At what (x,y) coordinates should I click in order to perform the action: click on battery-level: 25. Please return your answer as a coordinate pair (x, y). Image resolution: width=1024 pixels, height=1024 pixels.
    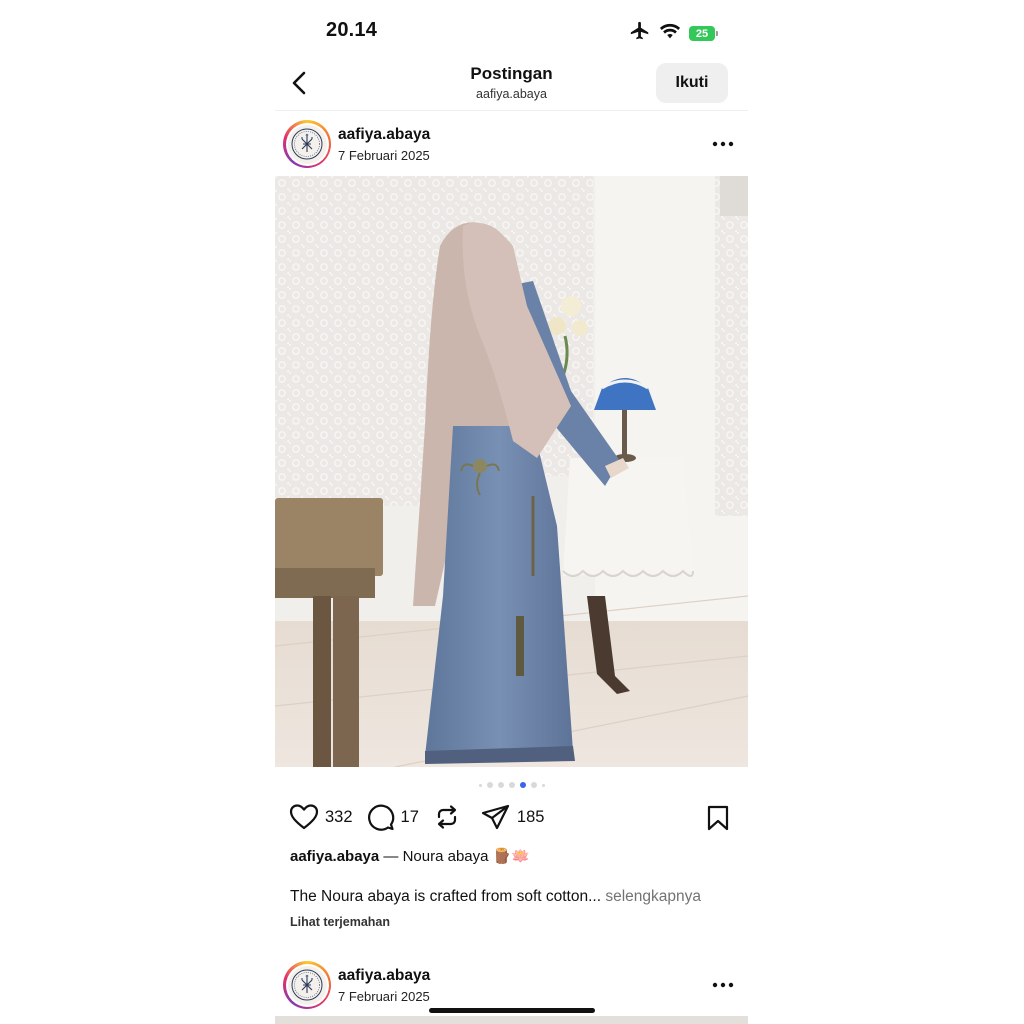
    Looking at the image, I should click on (702, 33).